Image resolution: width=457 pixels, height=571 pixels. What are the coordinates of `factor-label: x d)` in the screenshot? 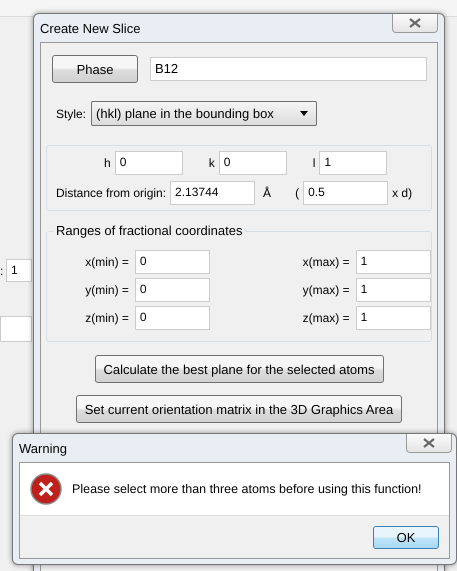 It's located at (402, 193).